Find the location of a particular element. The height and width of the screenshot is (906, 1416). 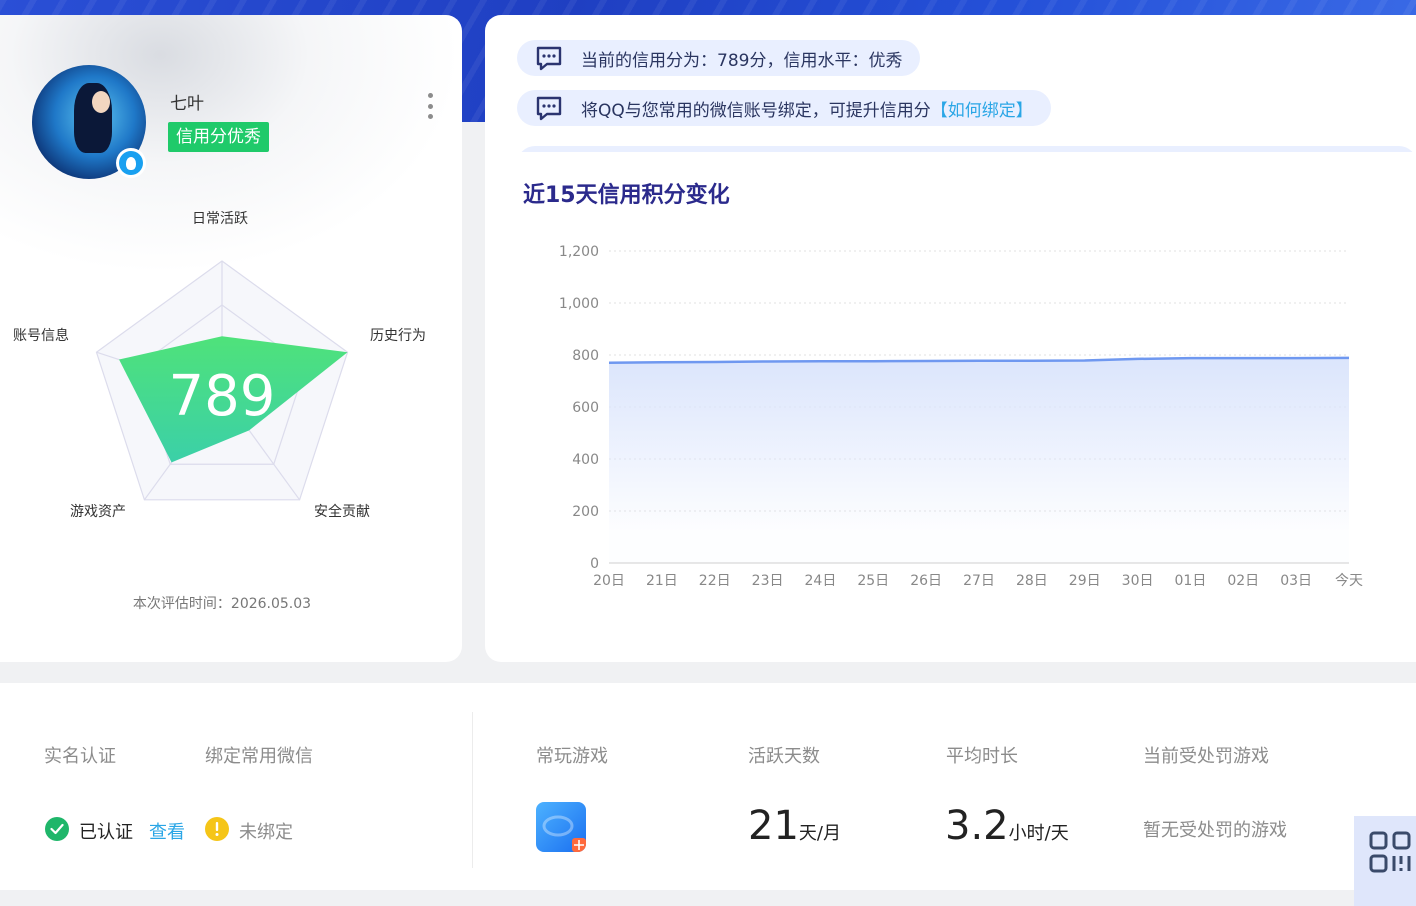

credit-level-badge: 信用分优秀 is located at coordinates (218, 137).